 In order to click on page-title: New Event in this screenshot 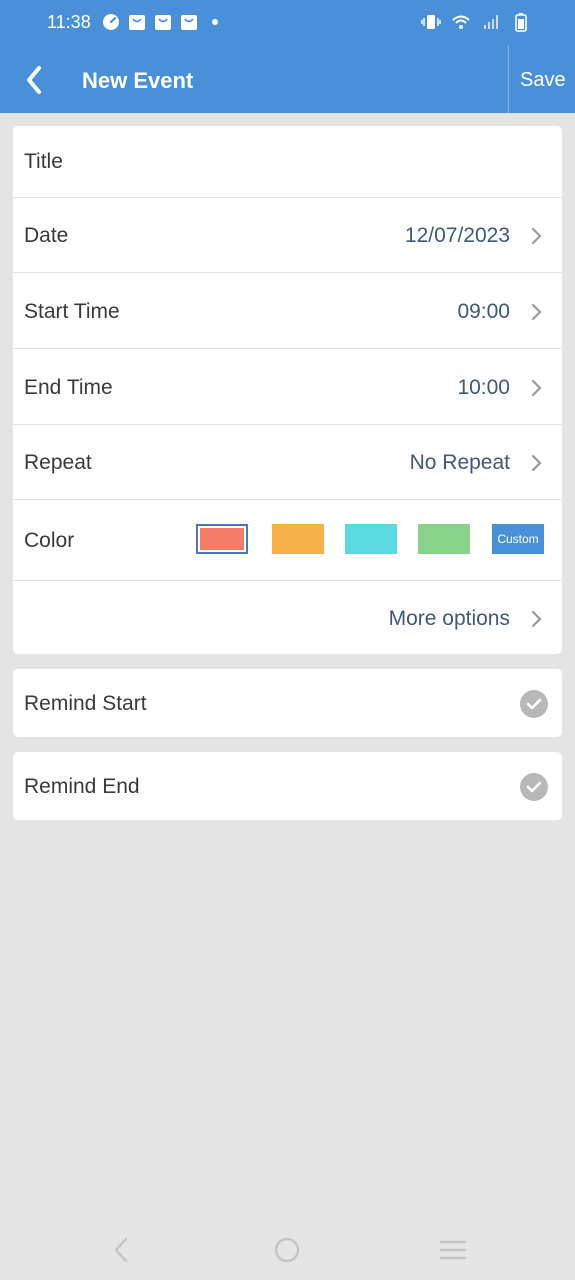, I will do `click(138, 80)`.